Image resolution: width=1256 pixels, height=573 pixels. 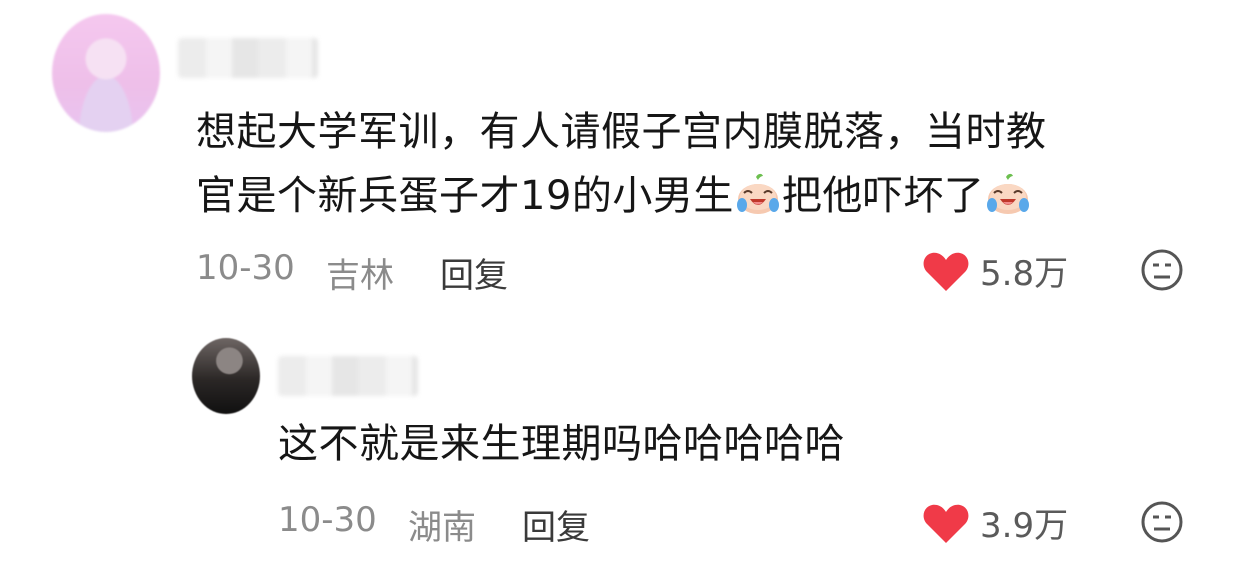 I want to click on like-count: 5.8万, so click(x=1024, y=274).